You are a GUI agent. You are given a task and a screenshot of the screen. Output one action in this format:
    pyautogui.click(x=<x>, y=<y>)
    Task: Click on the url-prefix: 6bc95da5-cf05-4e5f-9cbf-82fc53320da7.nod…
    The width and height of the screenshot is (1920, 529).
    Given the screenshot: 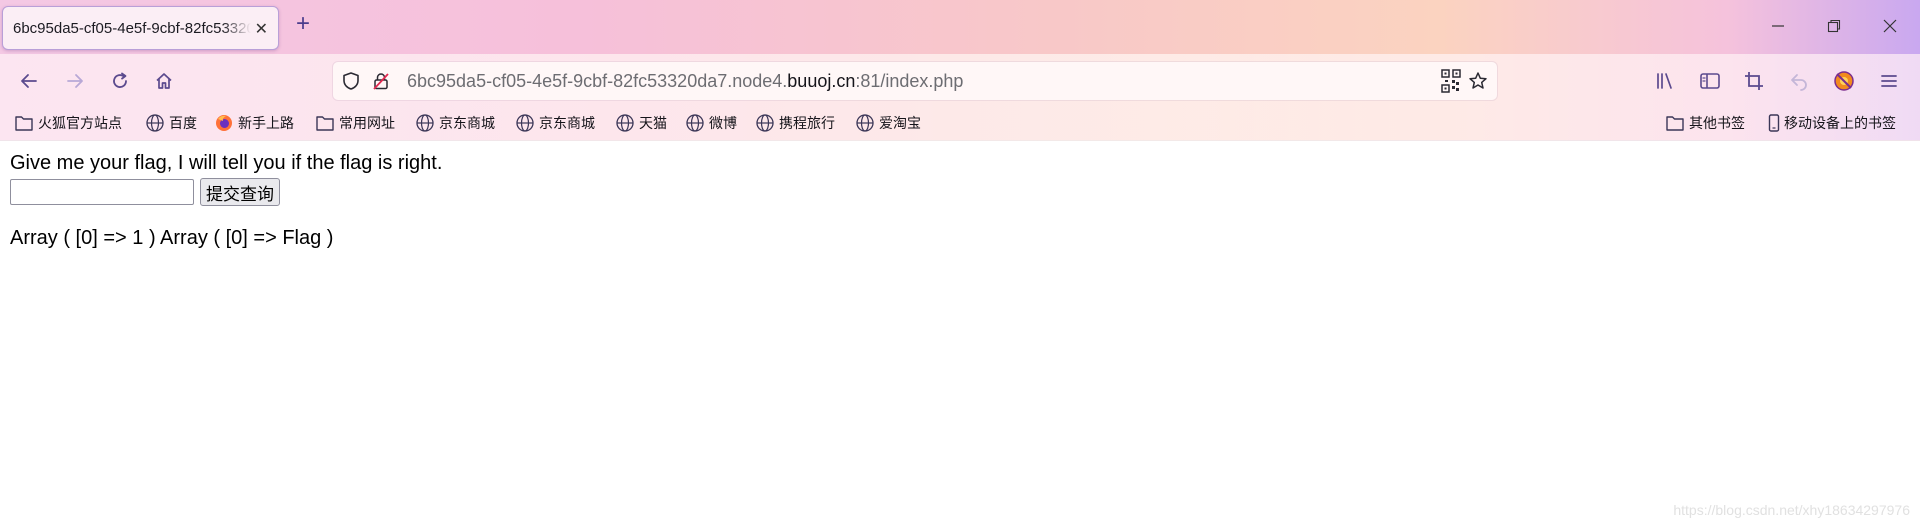 What is the action you would take?
    pyautogui.click(x=597, y=81)
    